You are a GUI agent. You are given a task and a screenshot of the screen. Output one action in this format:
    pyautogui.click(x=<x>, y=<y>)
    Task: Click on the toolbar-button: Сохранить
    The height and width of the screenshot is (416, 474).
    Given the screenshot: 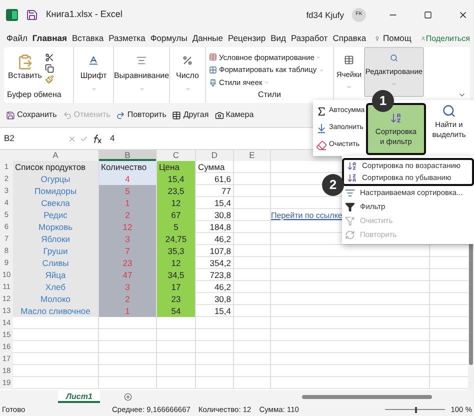 What is the action you would take?
    pyautogui.click(x=37, y=115)
    